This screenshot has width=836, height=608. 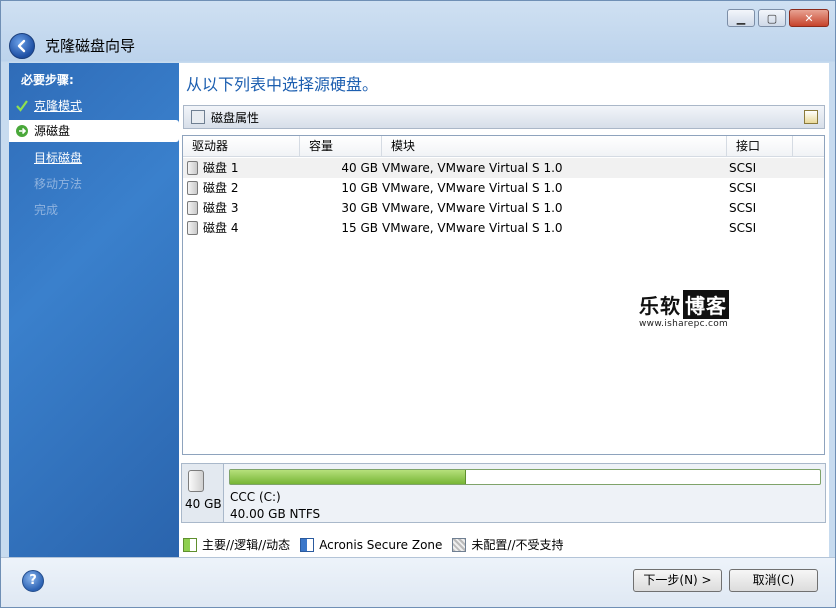 I want to click on back-button, so click(x=22, y=46).